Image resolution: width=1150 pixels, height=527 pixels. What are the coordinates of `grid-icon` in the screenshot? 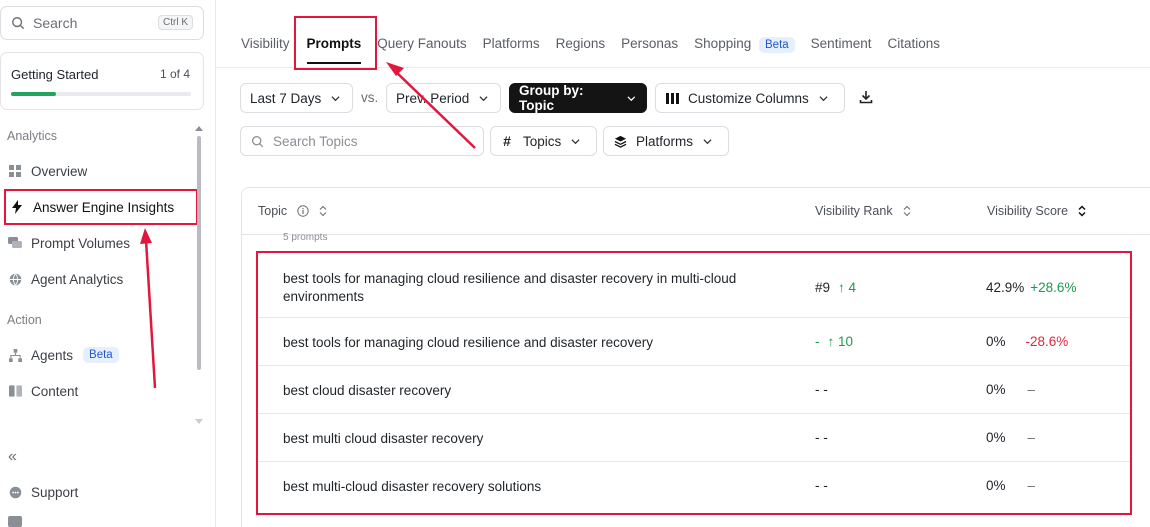 It's located at (15, 171).